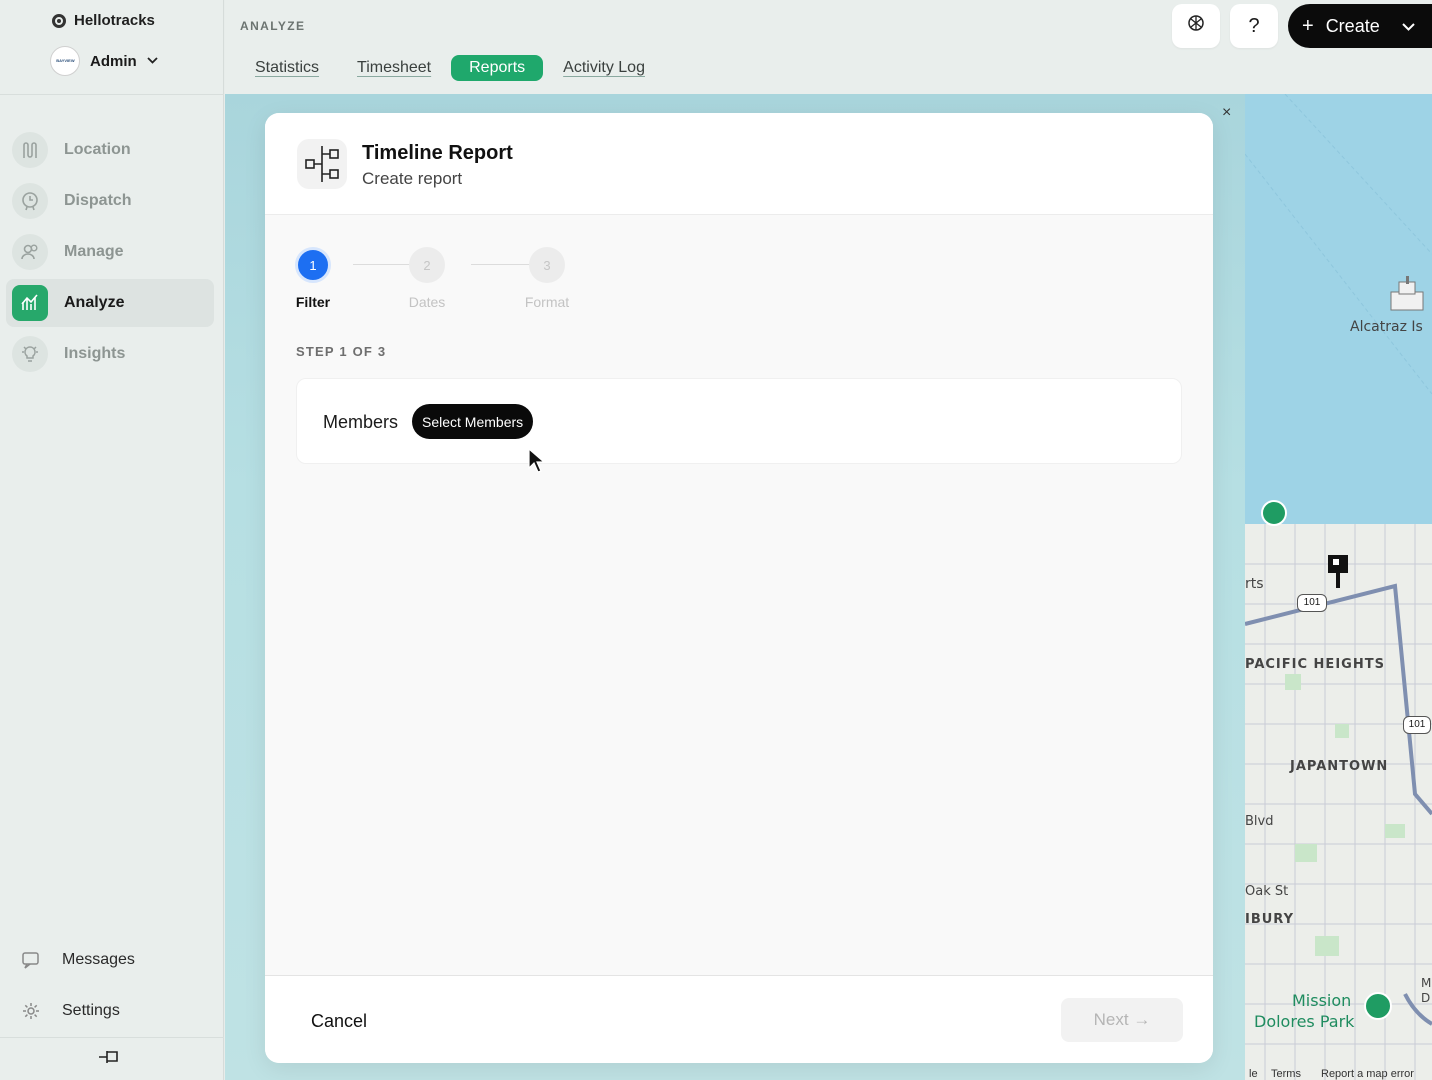 Image resolution: width=1432 pixels, height=1080 pixels. Describe the element at coordinates (473, 421) in the screenshot. I see `select-members-button: Select Members` at that location.